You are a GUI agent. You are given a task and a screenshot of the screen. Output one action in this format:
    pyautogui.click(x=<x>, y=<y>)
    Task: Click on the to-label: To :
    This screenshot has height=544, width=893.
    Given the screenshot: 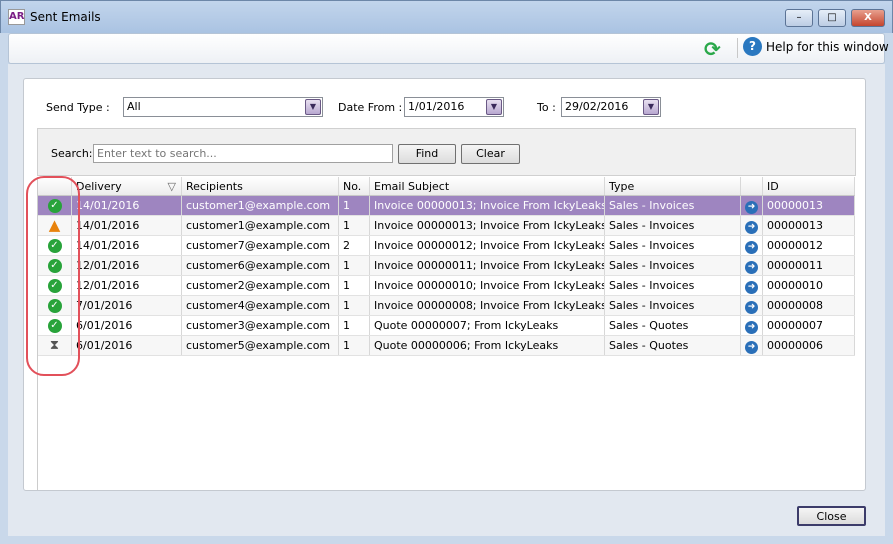 What is the action you would take?
    pyautogui.click(x=546, y=107)
    